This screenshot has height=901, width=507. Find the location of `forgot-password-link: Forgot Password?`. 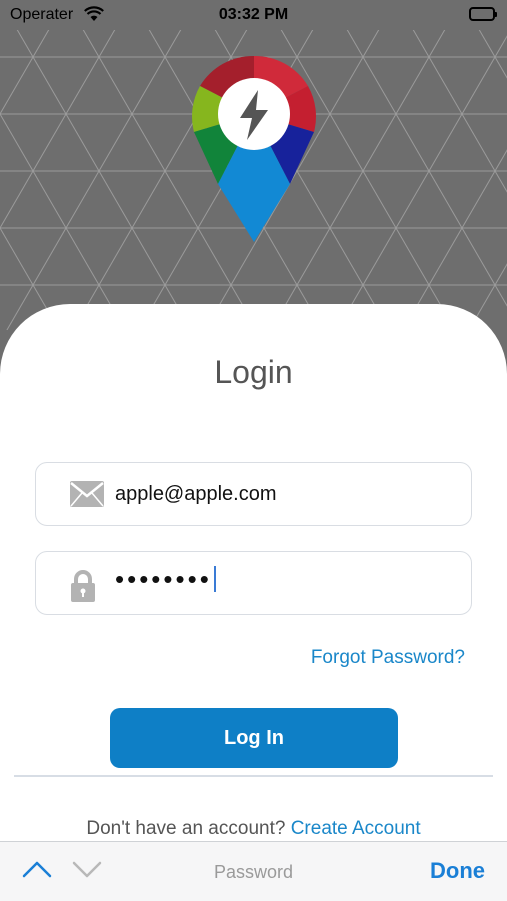

forgot-password-link: Forgot Password? is located at coordinates (388, 658).